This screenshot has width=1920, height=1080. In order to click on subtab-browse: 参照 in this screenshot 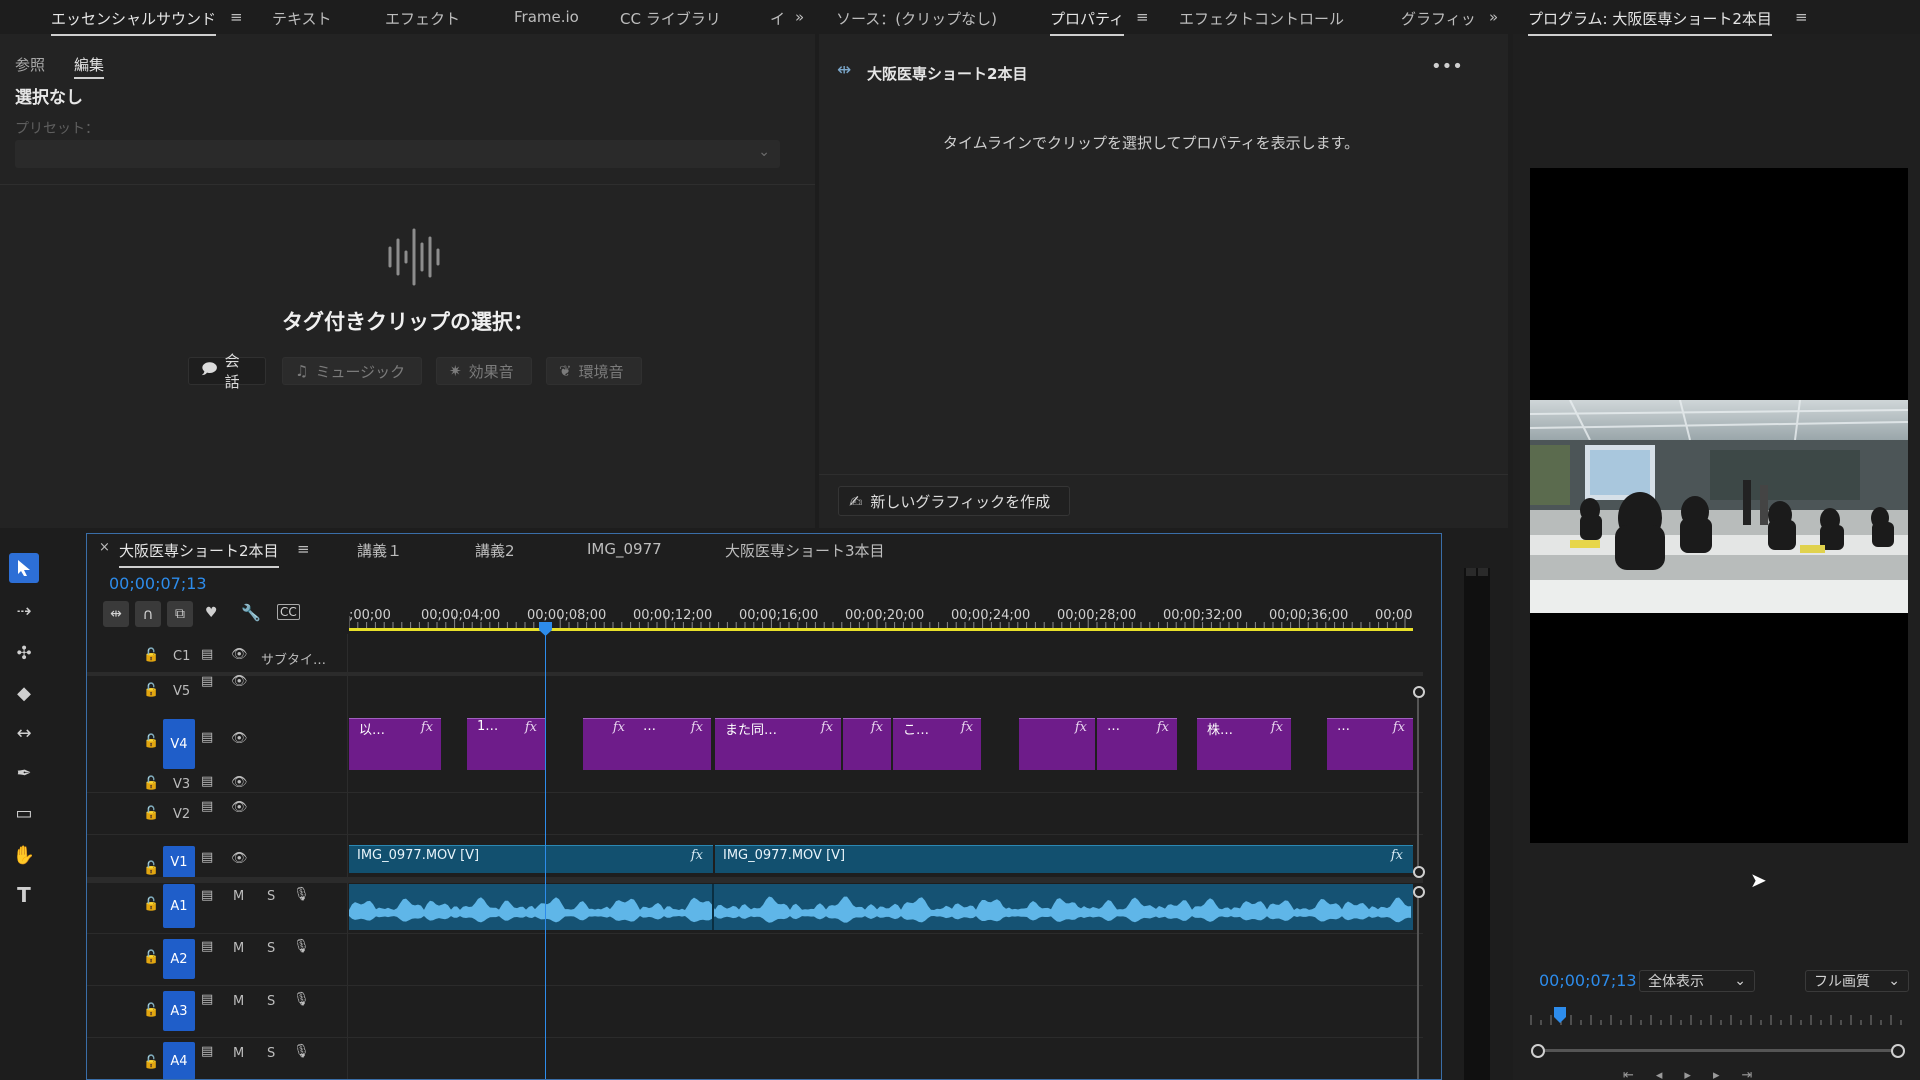, I will do `click(30, 64)`.